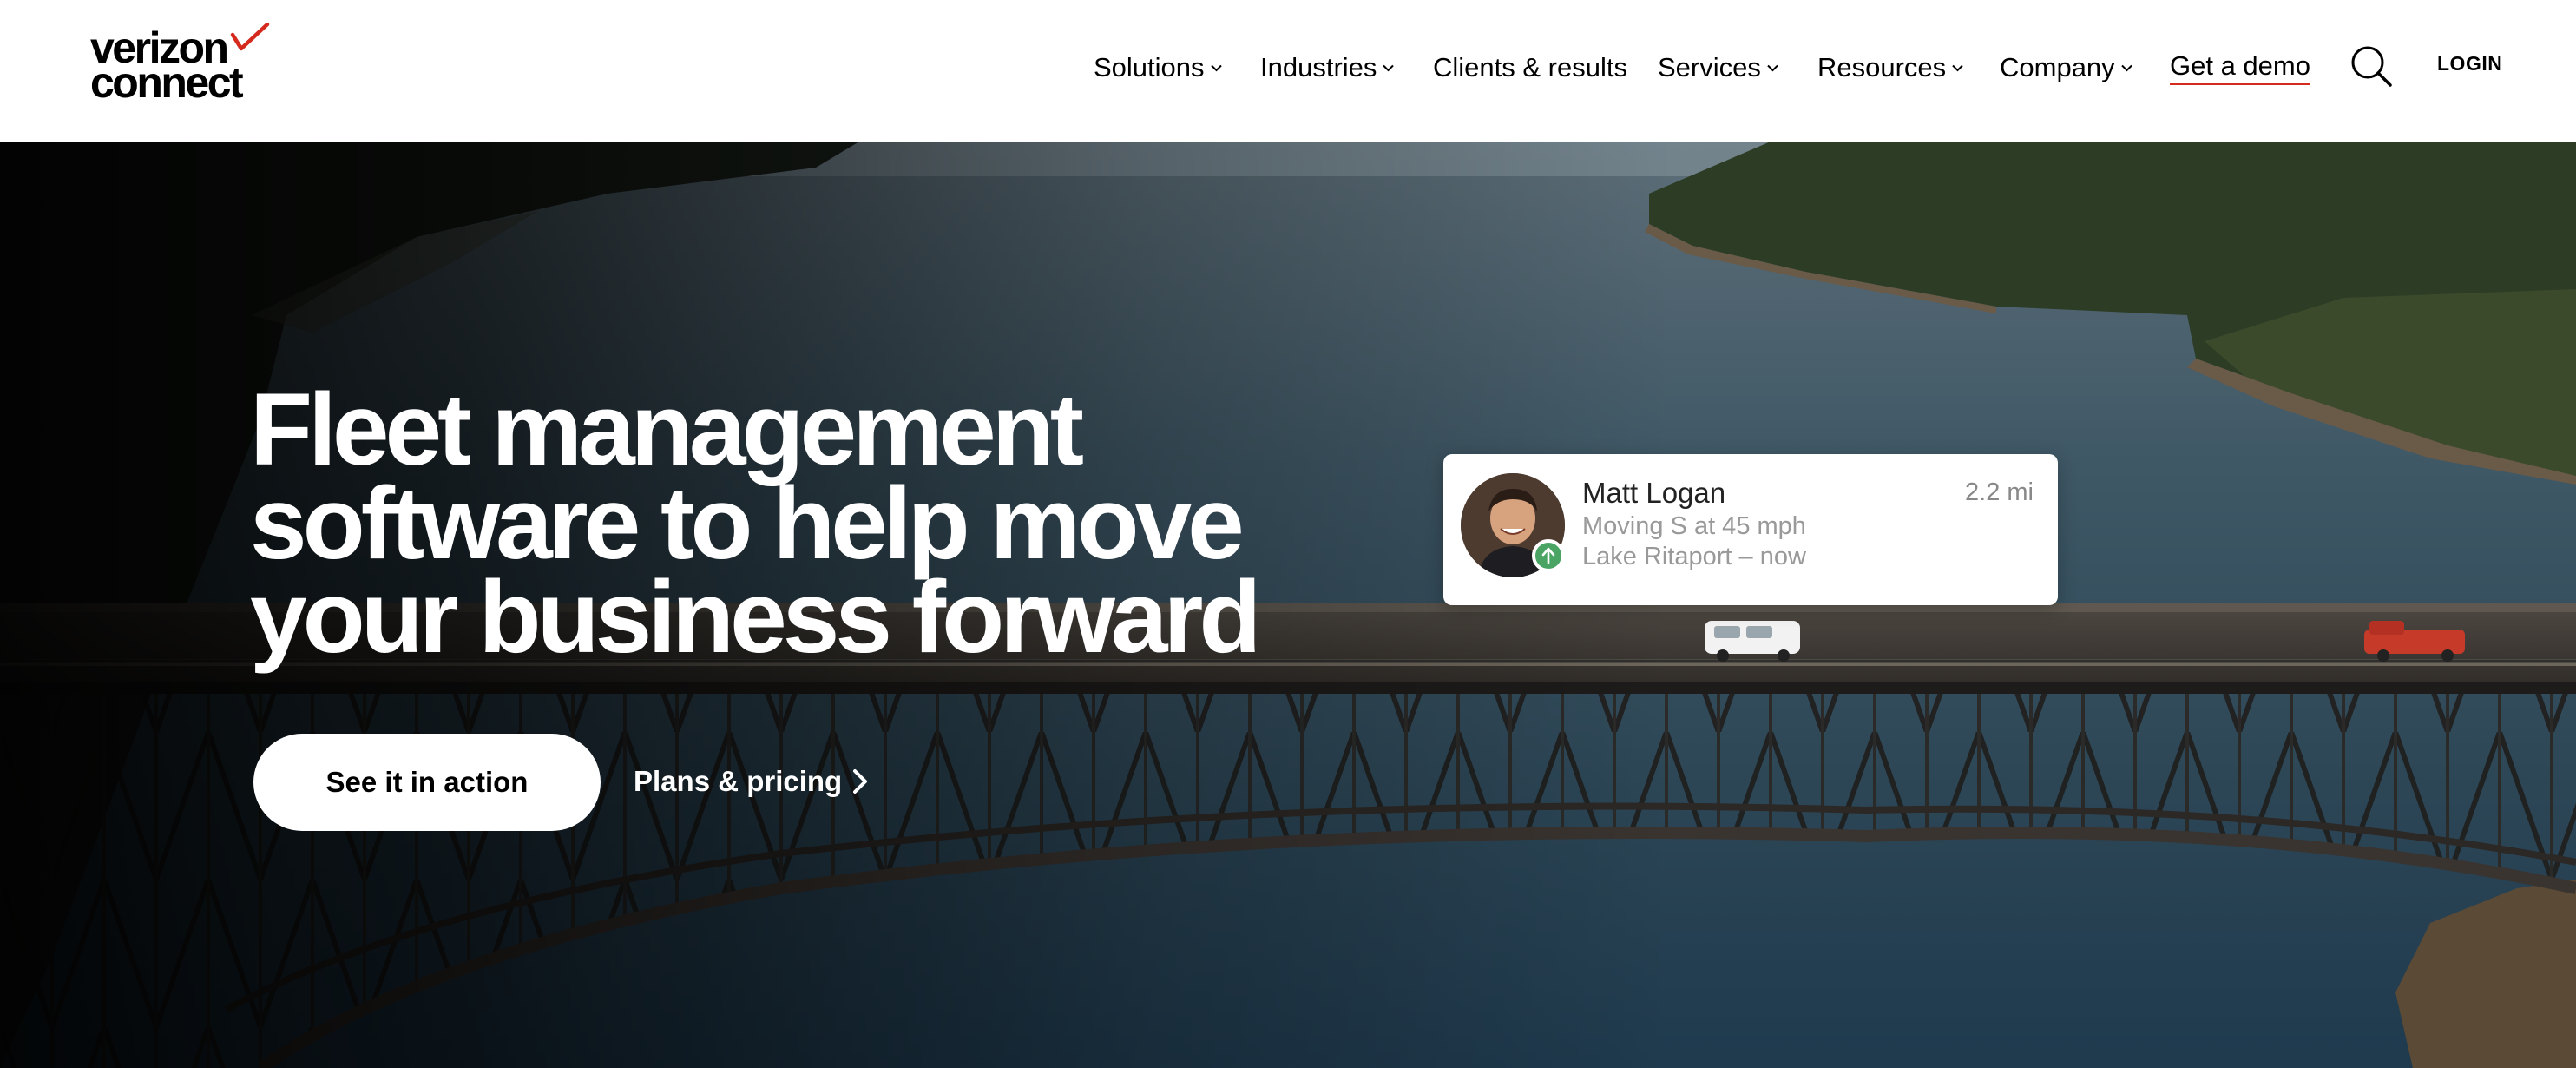  What do you see at coordinates (1149, 67) in the screenshot?
I see `nav-item-label: Solutions` at bounding box center [1149, 67].